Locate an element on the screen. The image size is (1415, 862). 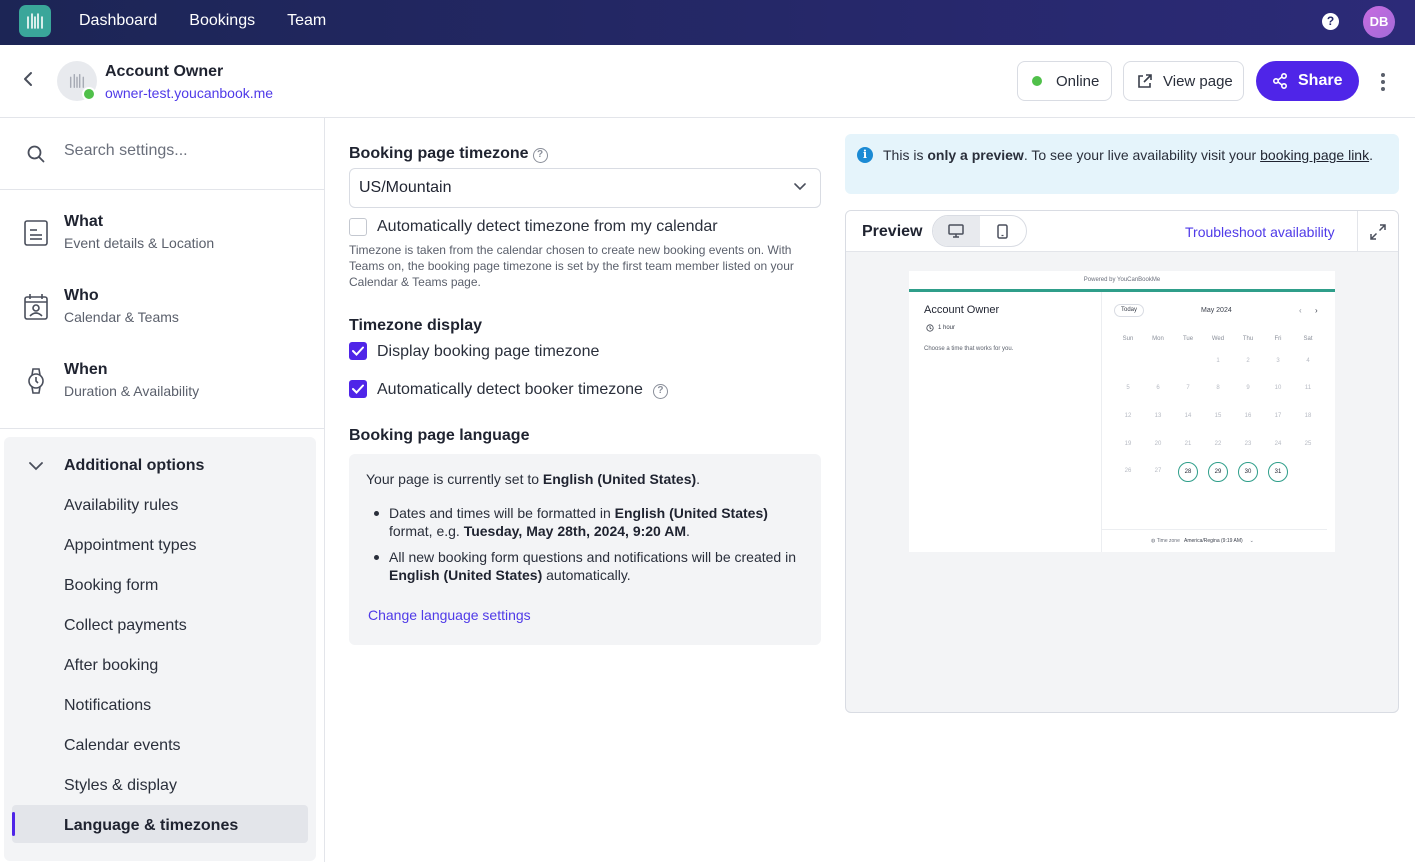
top-navigation-bar: Dashboard Bookings Team ? DB is located at coordinates (707, 22).